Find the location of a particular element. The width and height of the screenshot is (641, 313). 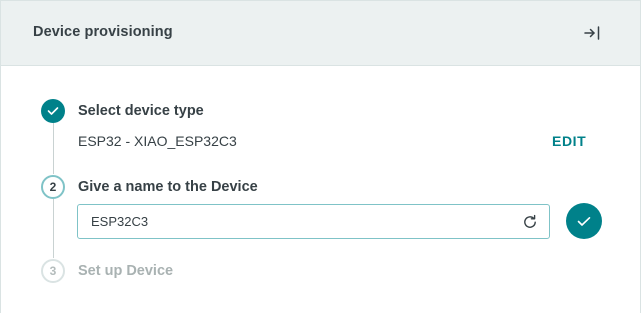

regenerate-name-button is located at coordinates (530, 222).